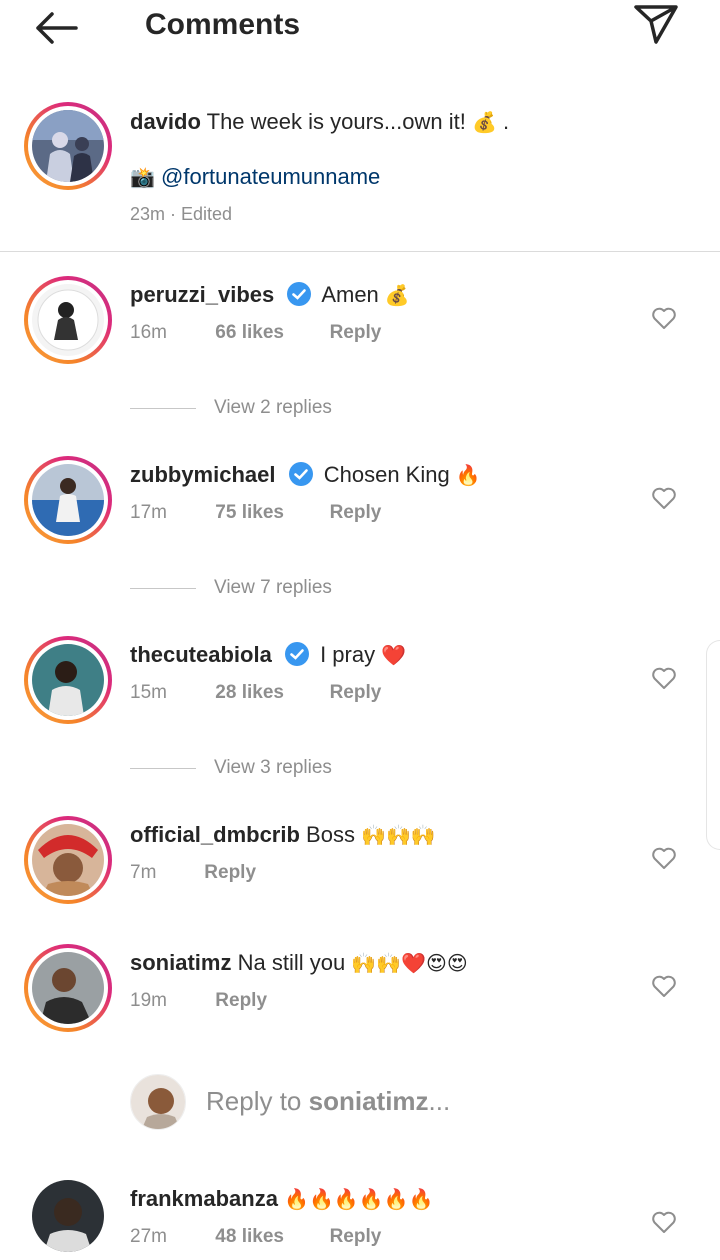  What do you see at coordinates (201, 654) in the screenshot?
I see `comment-username: thecuteabiola` at bounding box center [201, 654].